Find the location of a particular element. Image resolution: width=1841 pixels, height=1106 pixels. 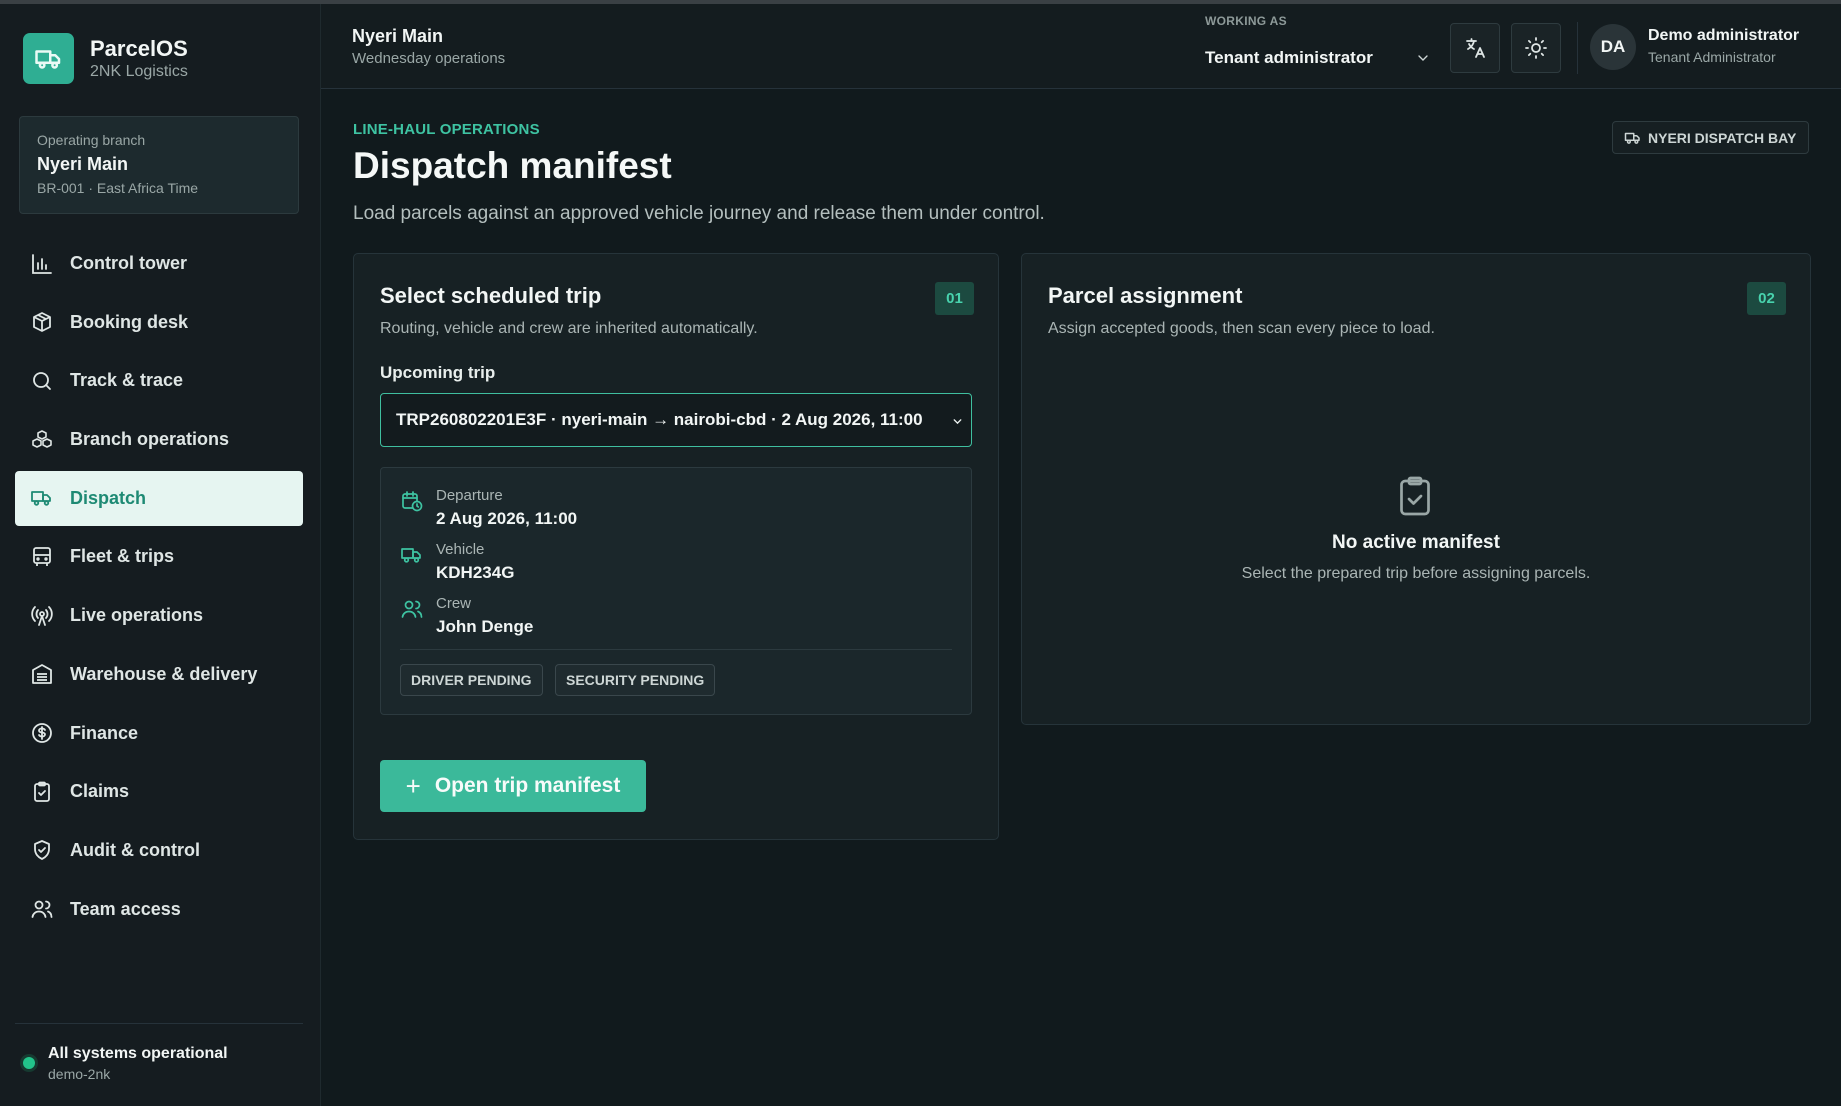

nav-item-warehouse-delivery: Warehouse & delivery is located at coordinates (159, 674).